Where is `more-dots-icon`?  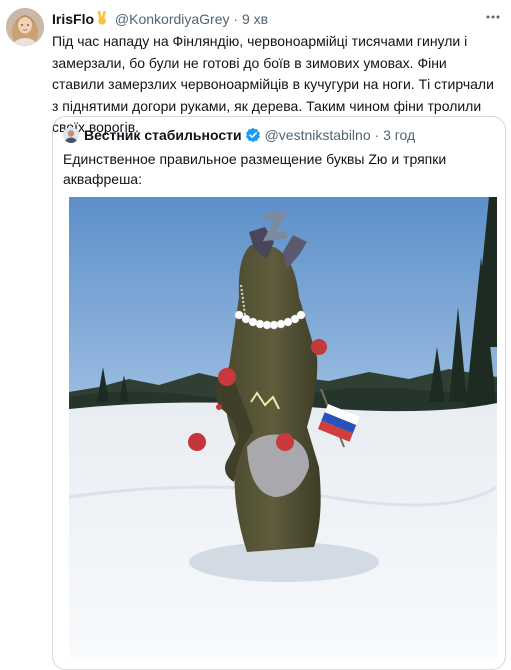 more-dots-icon is located at coordinates (493, 19).